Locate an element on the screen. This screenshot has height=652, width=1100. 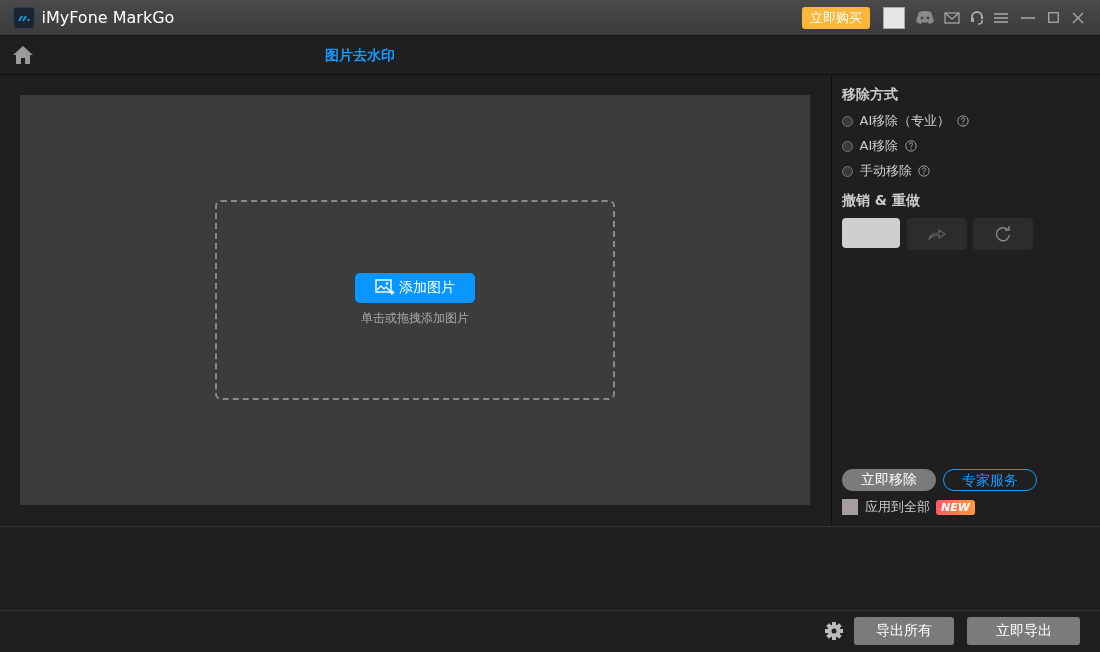
mail-icon is located at coordinates (952, 17).